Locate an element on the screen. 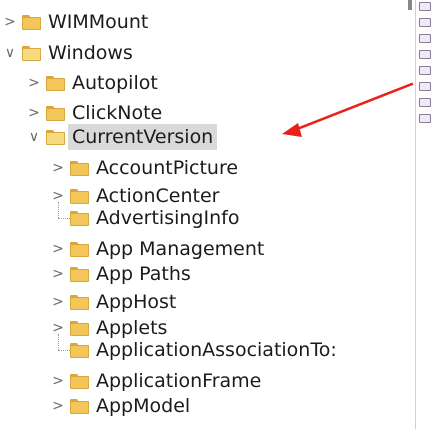 Image resolution: width=436 pixels, height=429 pixels. annotation-arrowhead is located at coordinates (292, 130).